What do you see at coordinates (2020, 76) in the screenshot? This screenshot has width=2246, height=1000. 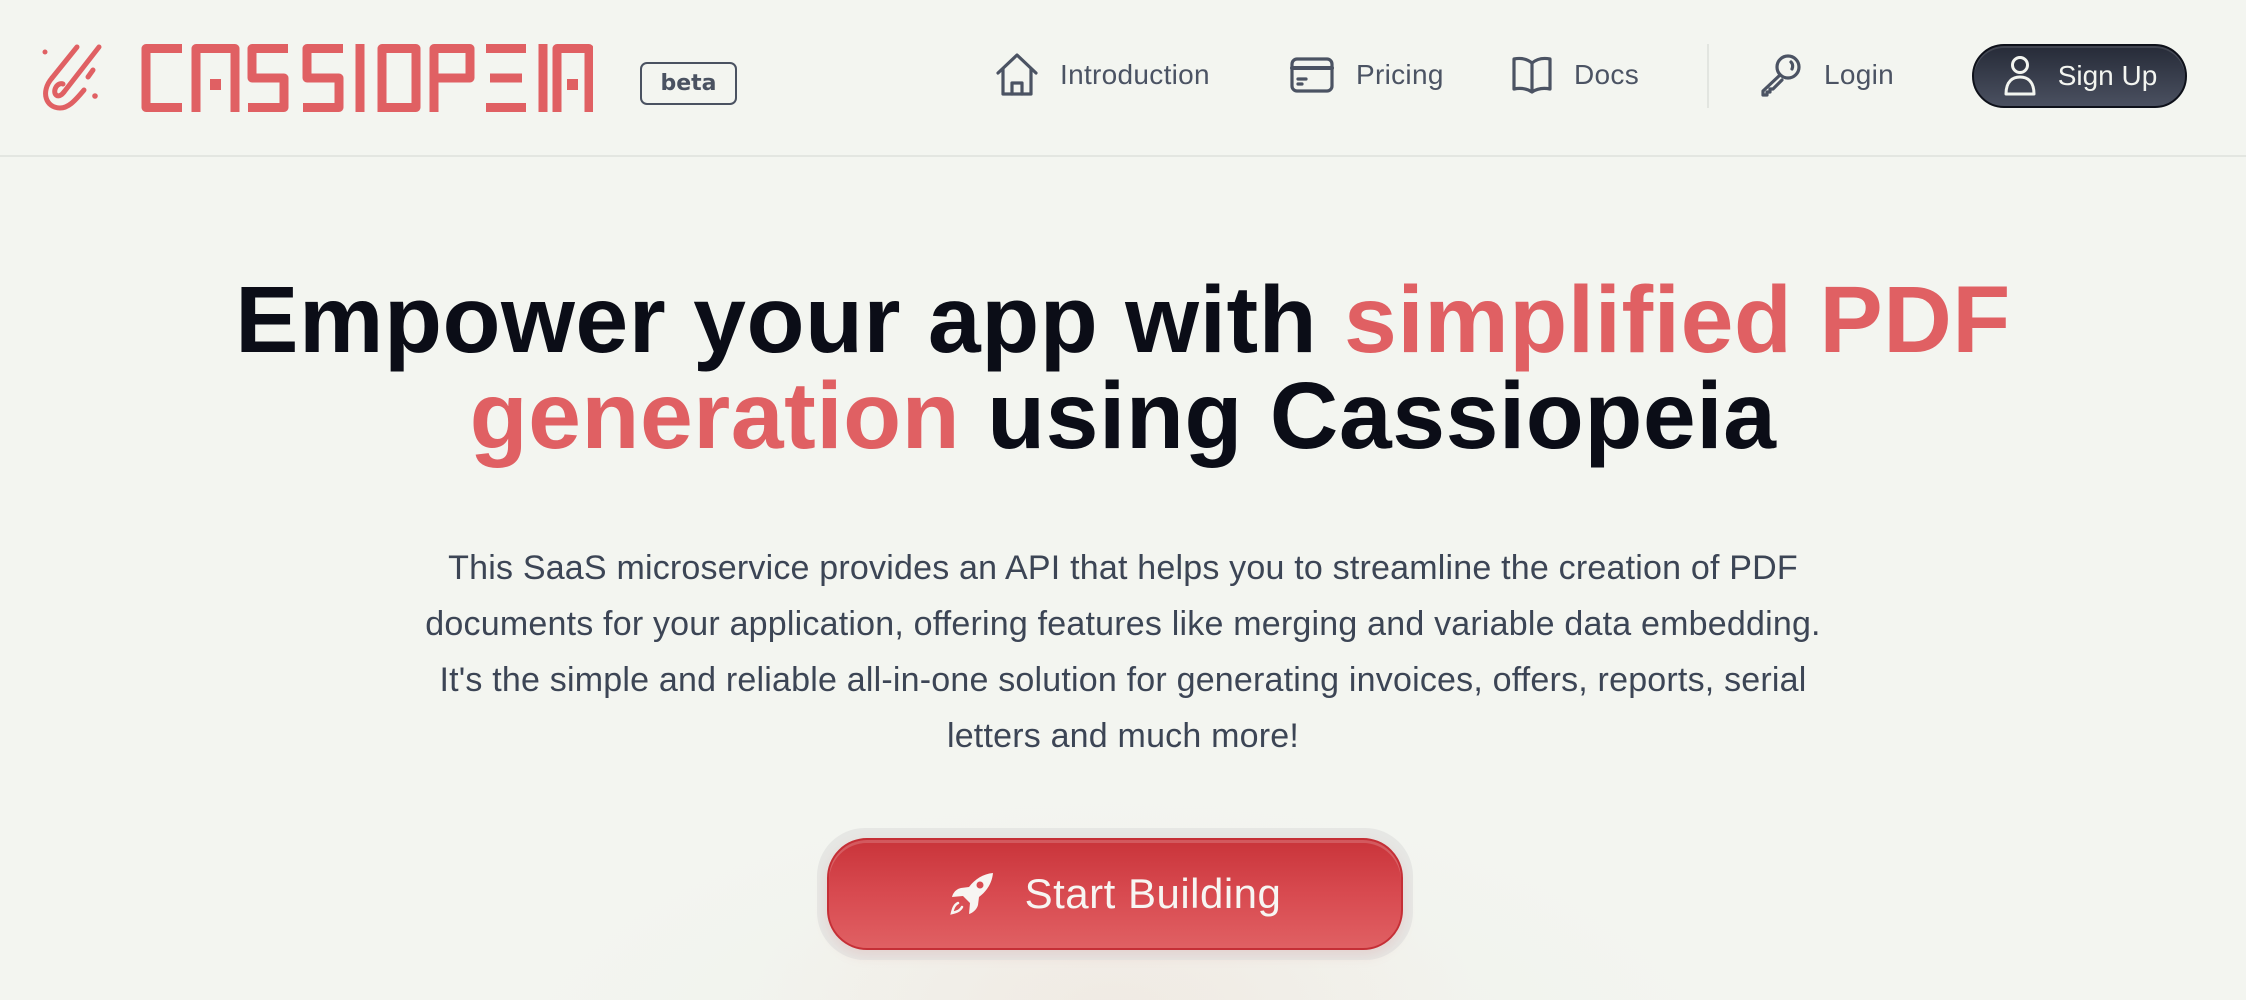 I see `user-icon` at bounding box center [2020, 76].